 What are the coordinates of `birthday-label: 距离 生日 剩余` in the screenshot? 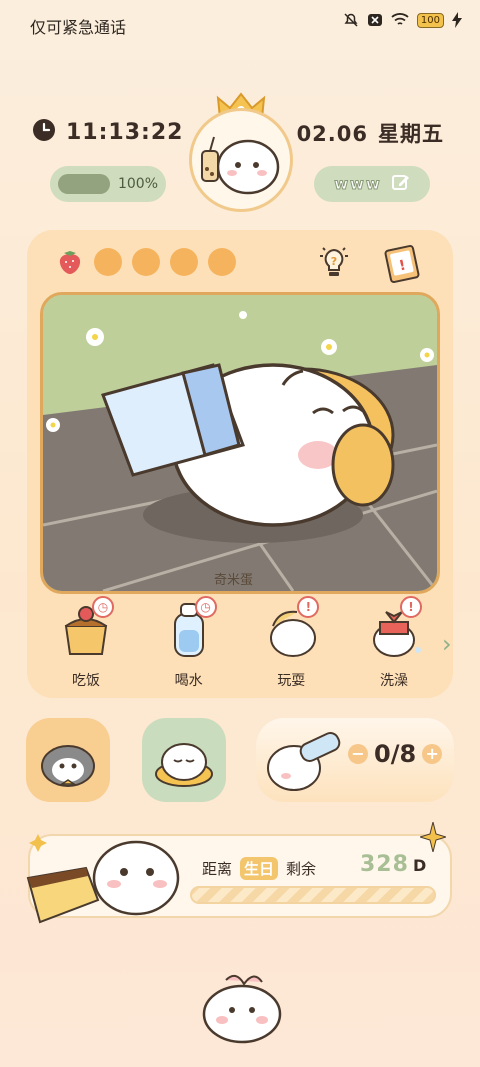 It's located at (259, 868).